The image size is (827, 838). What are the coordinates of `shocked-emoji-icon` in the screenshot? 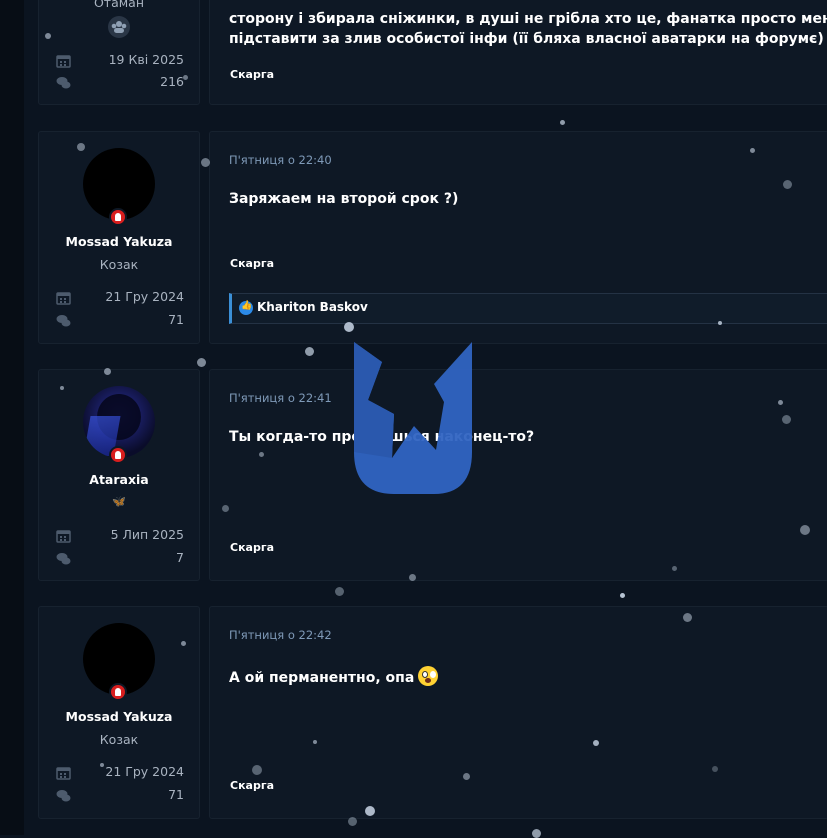 It's located at (428, 676).